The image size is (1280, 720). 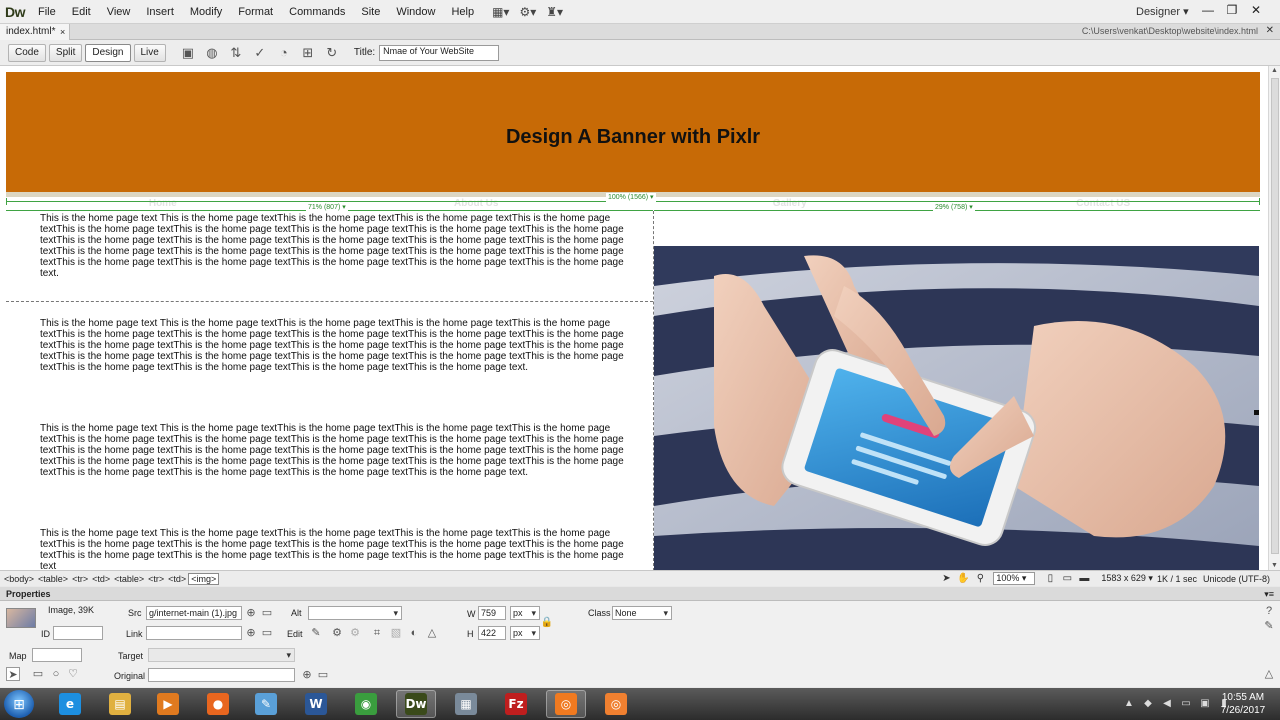 I want to click on file-management-icon: ⇅, so click(x=236, y=53).